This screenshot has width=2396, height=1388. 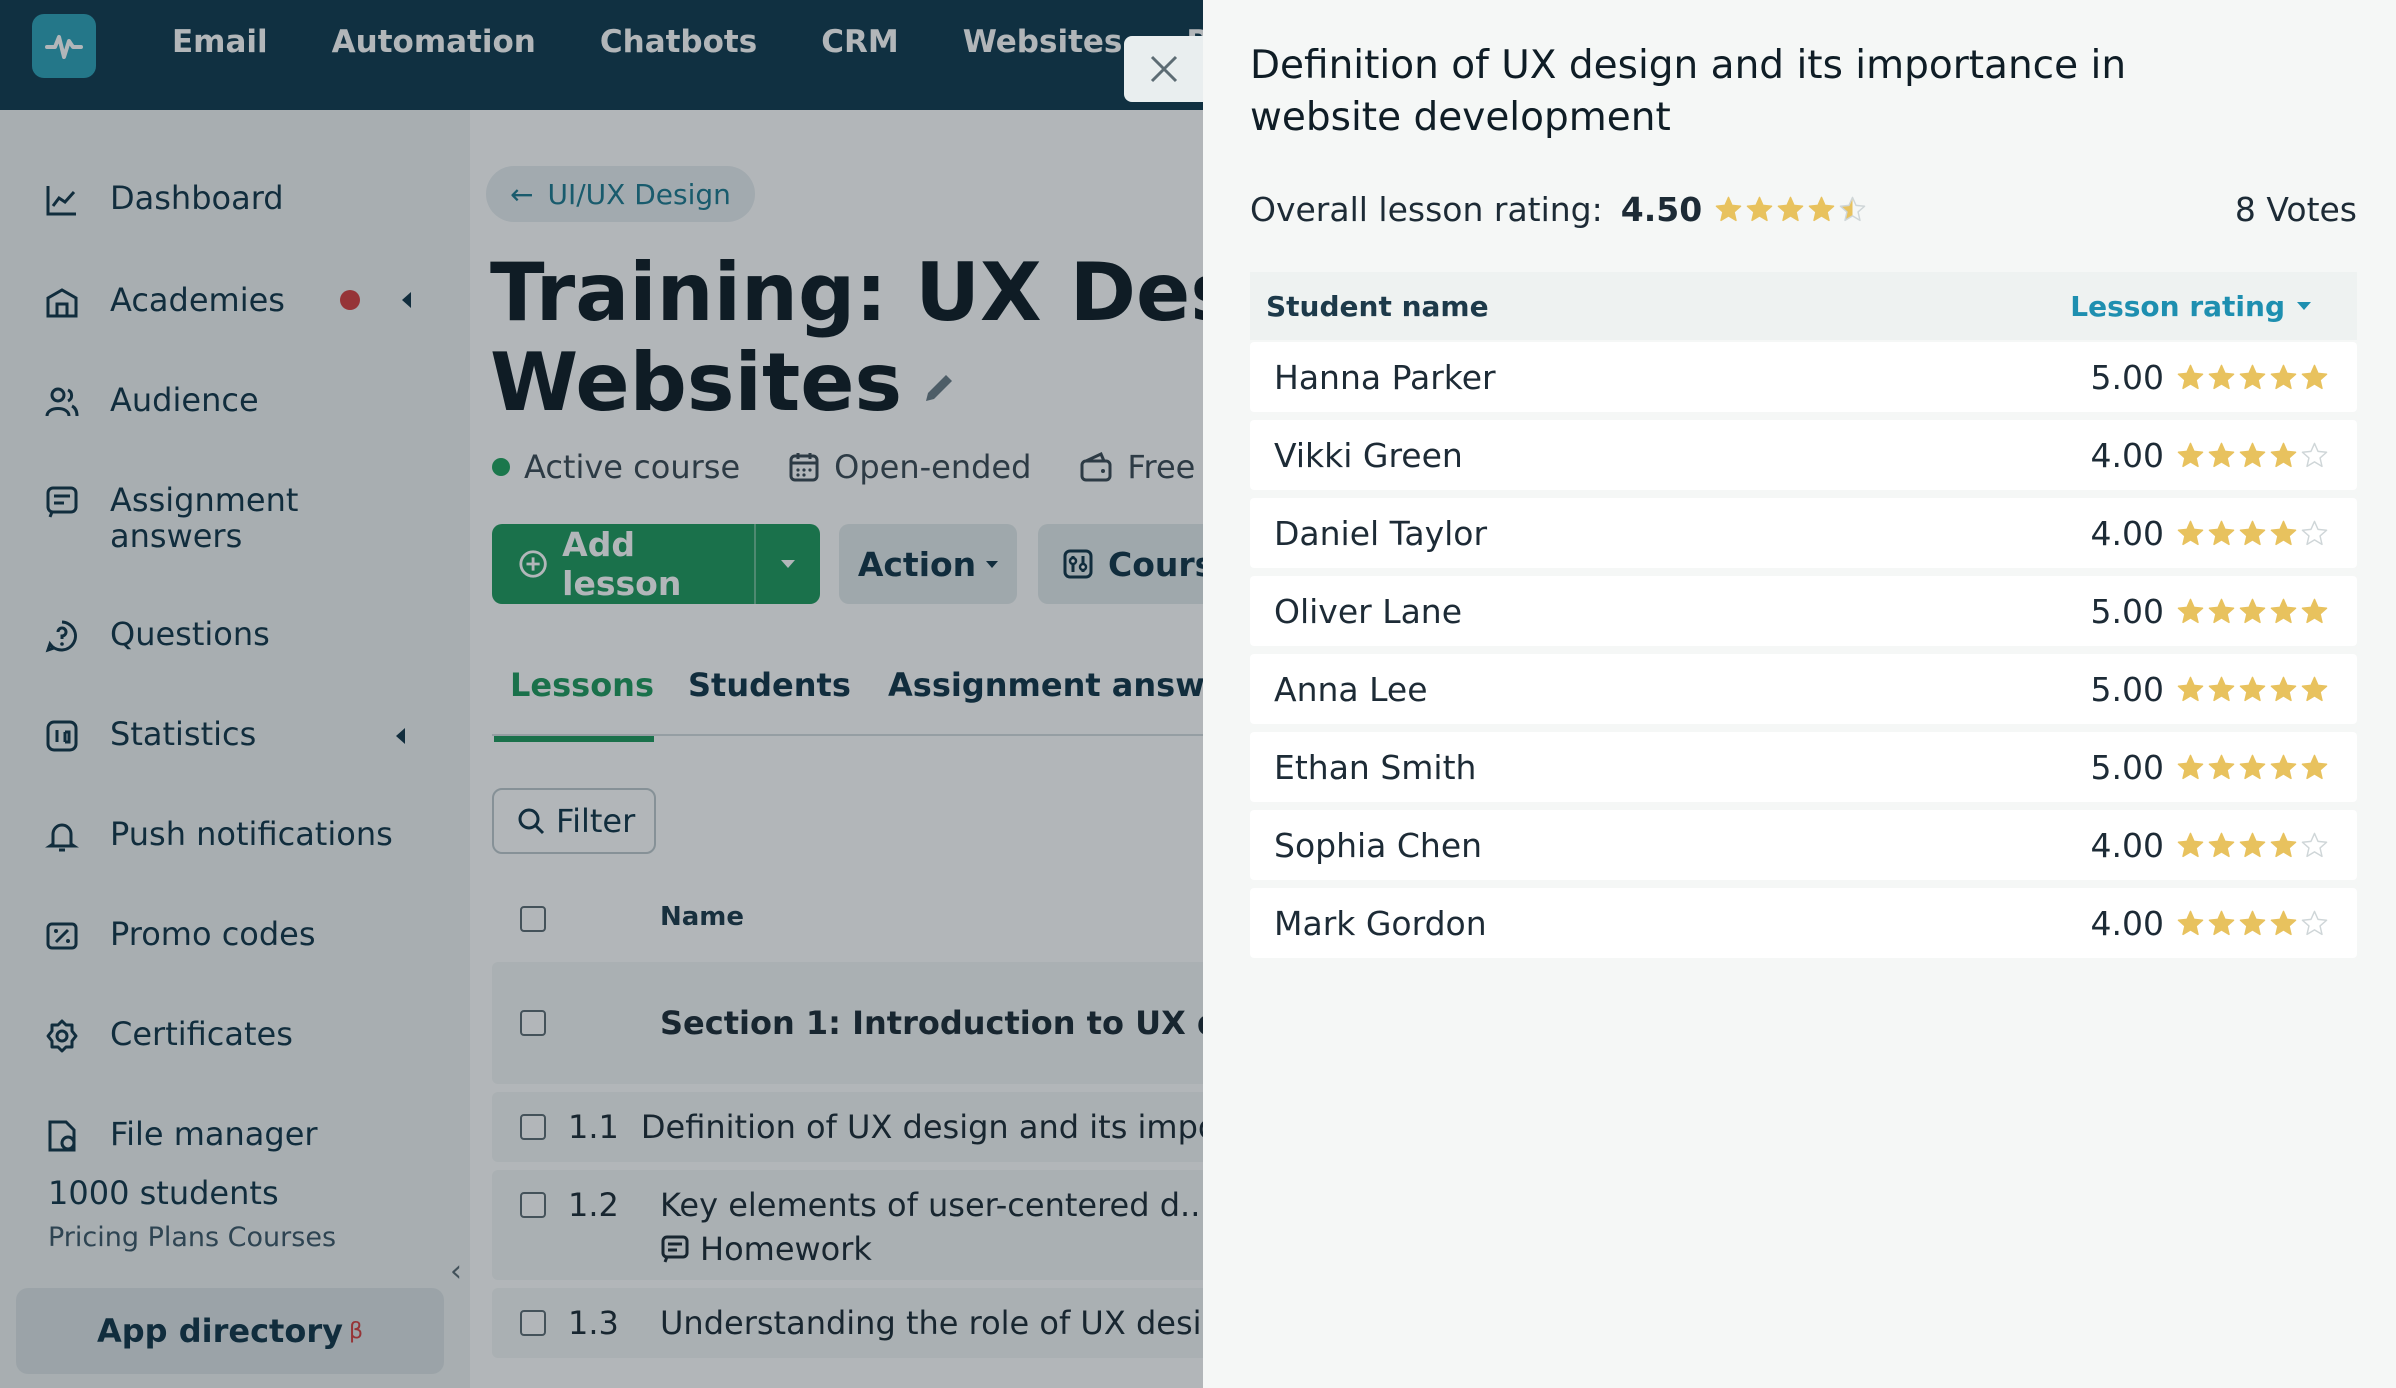 I want to click on student-name: Mark Gordon, so click(x=1380, y=923).